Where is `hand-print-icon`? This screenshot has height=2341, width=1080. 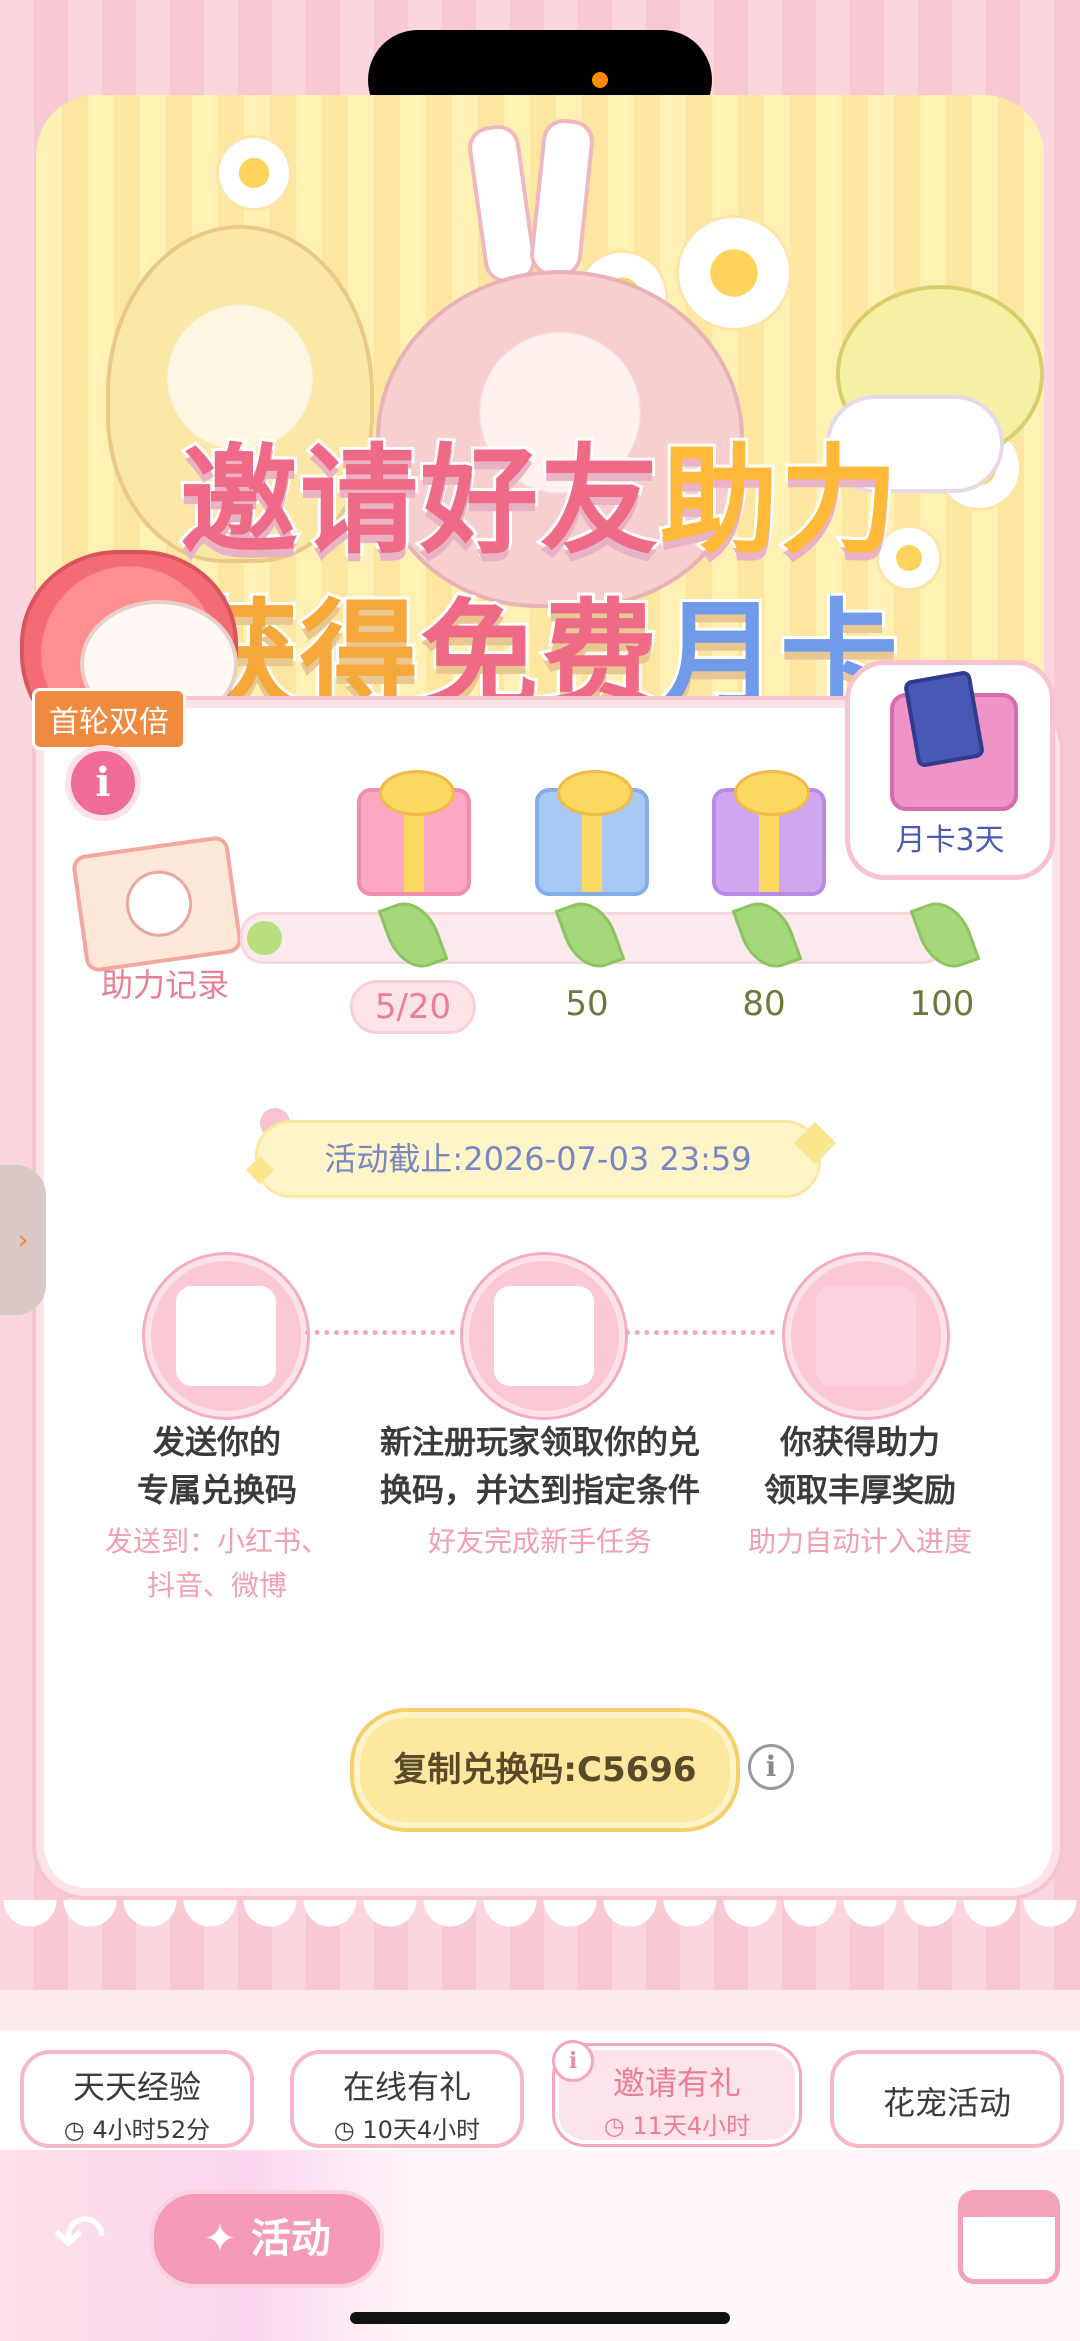
hand-print-icon is located at coordinates (159, 903).